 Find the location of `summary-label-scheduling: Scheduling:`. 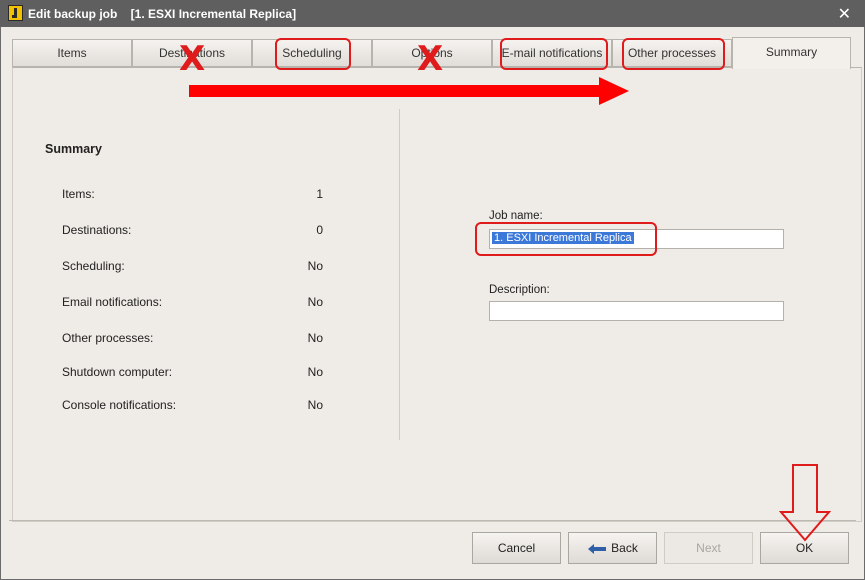

summary-label-scheduling: Scheduling: is located at coordinates (93, 266).